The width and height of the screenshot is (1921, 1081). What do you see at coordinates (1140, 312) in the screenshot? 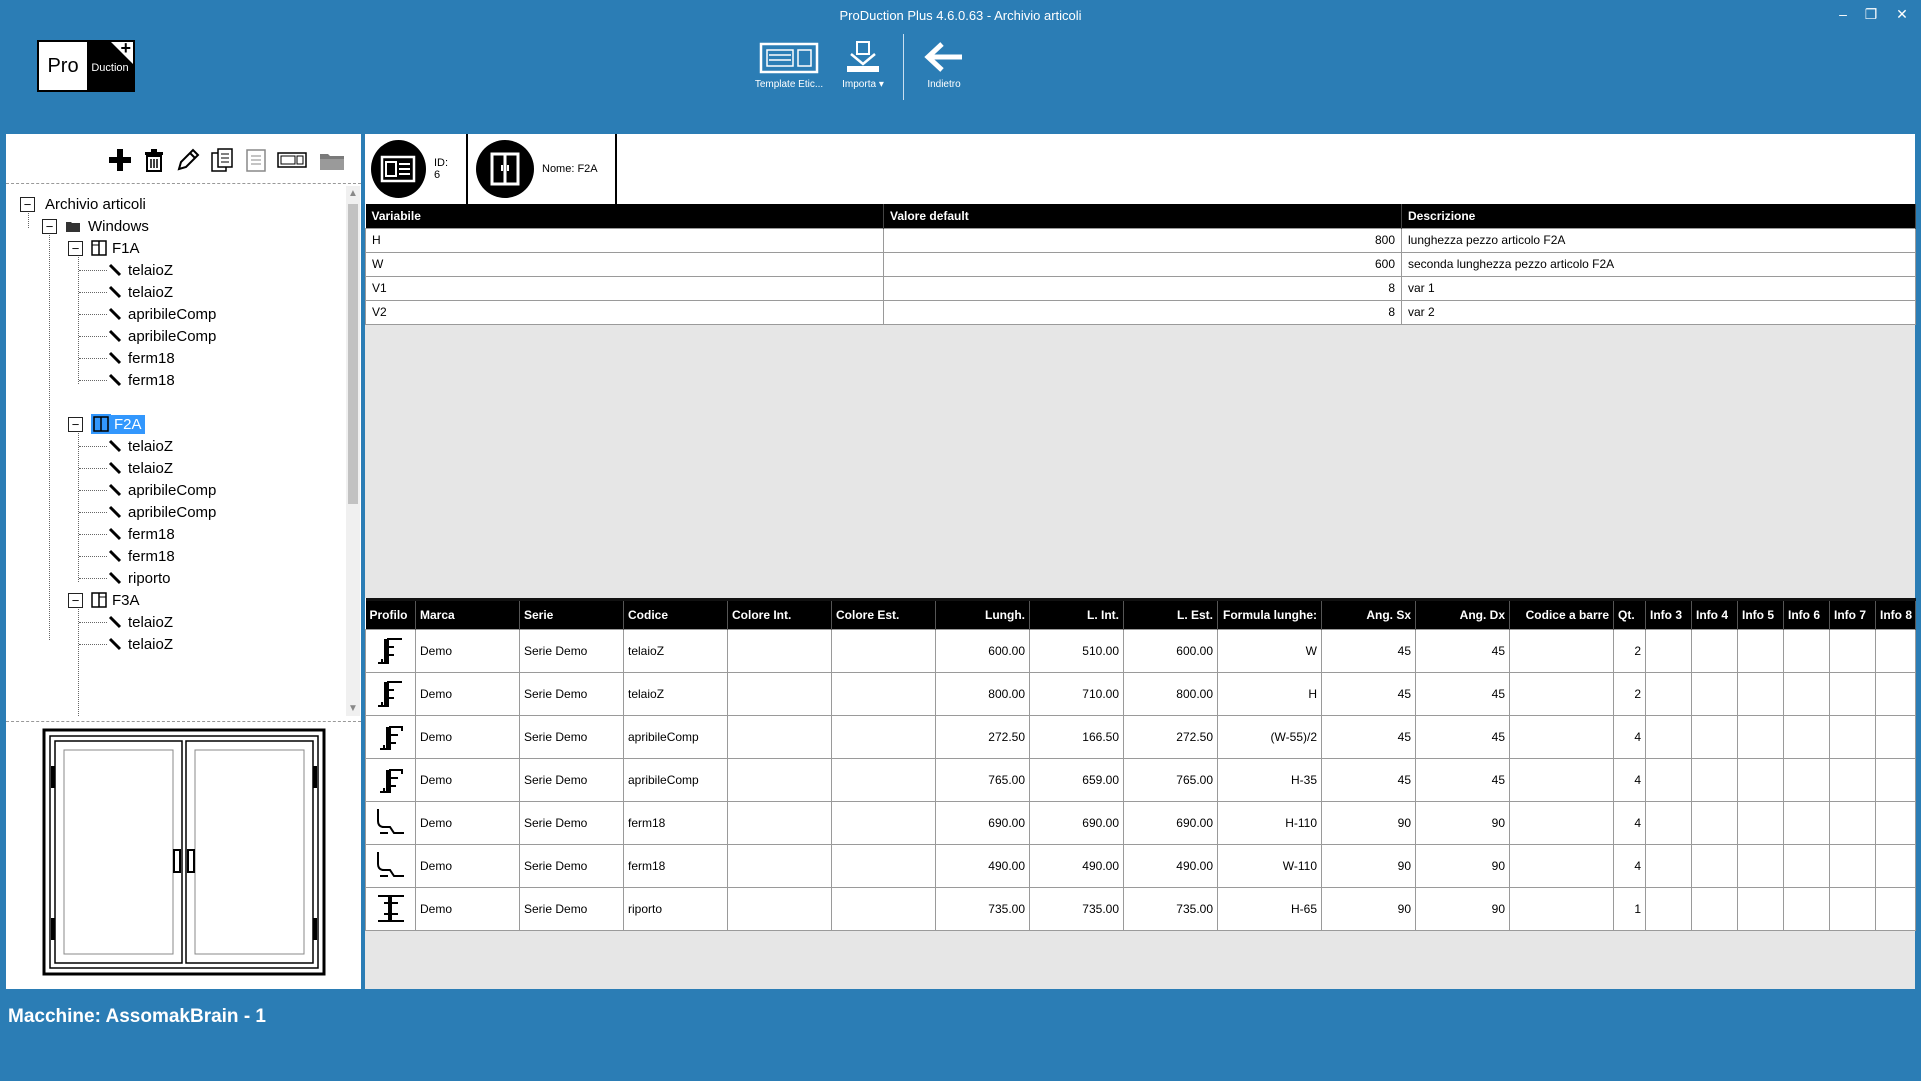
I see `variable-row: V2 8 var 2` at bounding box center [1140, 312].